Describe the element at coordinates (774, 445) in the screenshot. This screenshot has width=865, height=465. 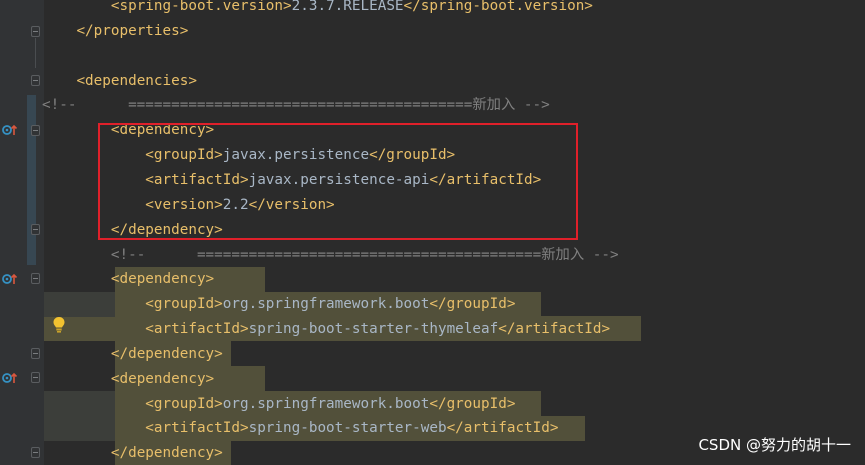
I see `watermark-text: CSDN @努力的胡十一` at that location.